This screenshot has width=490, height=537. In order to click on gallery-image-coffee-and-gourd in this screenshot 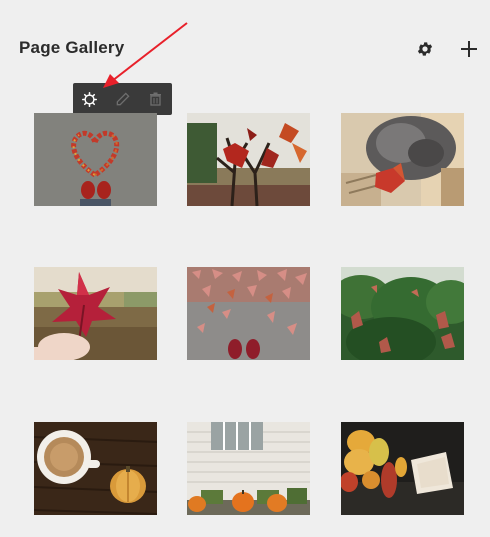, I will do `click(95, 468)`.